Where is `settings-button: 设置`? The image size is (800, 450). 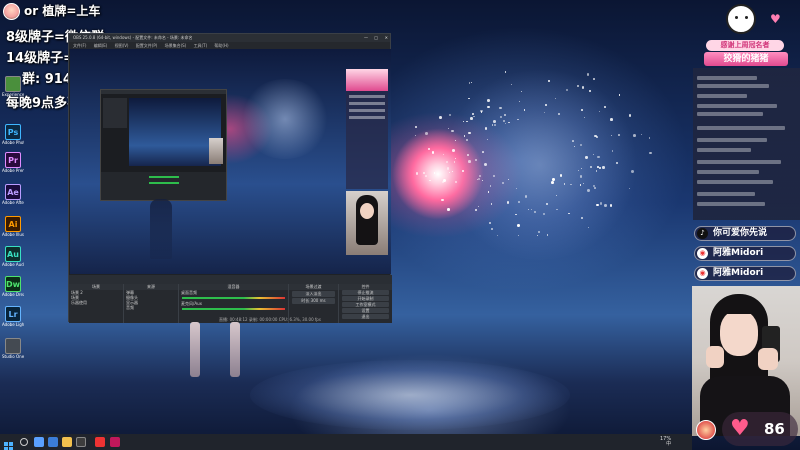
settings-button: 设置 is located at coordinates (365, 310).